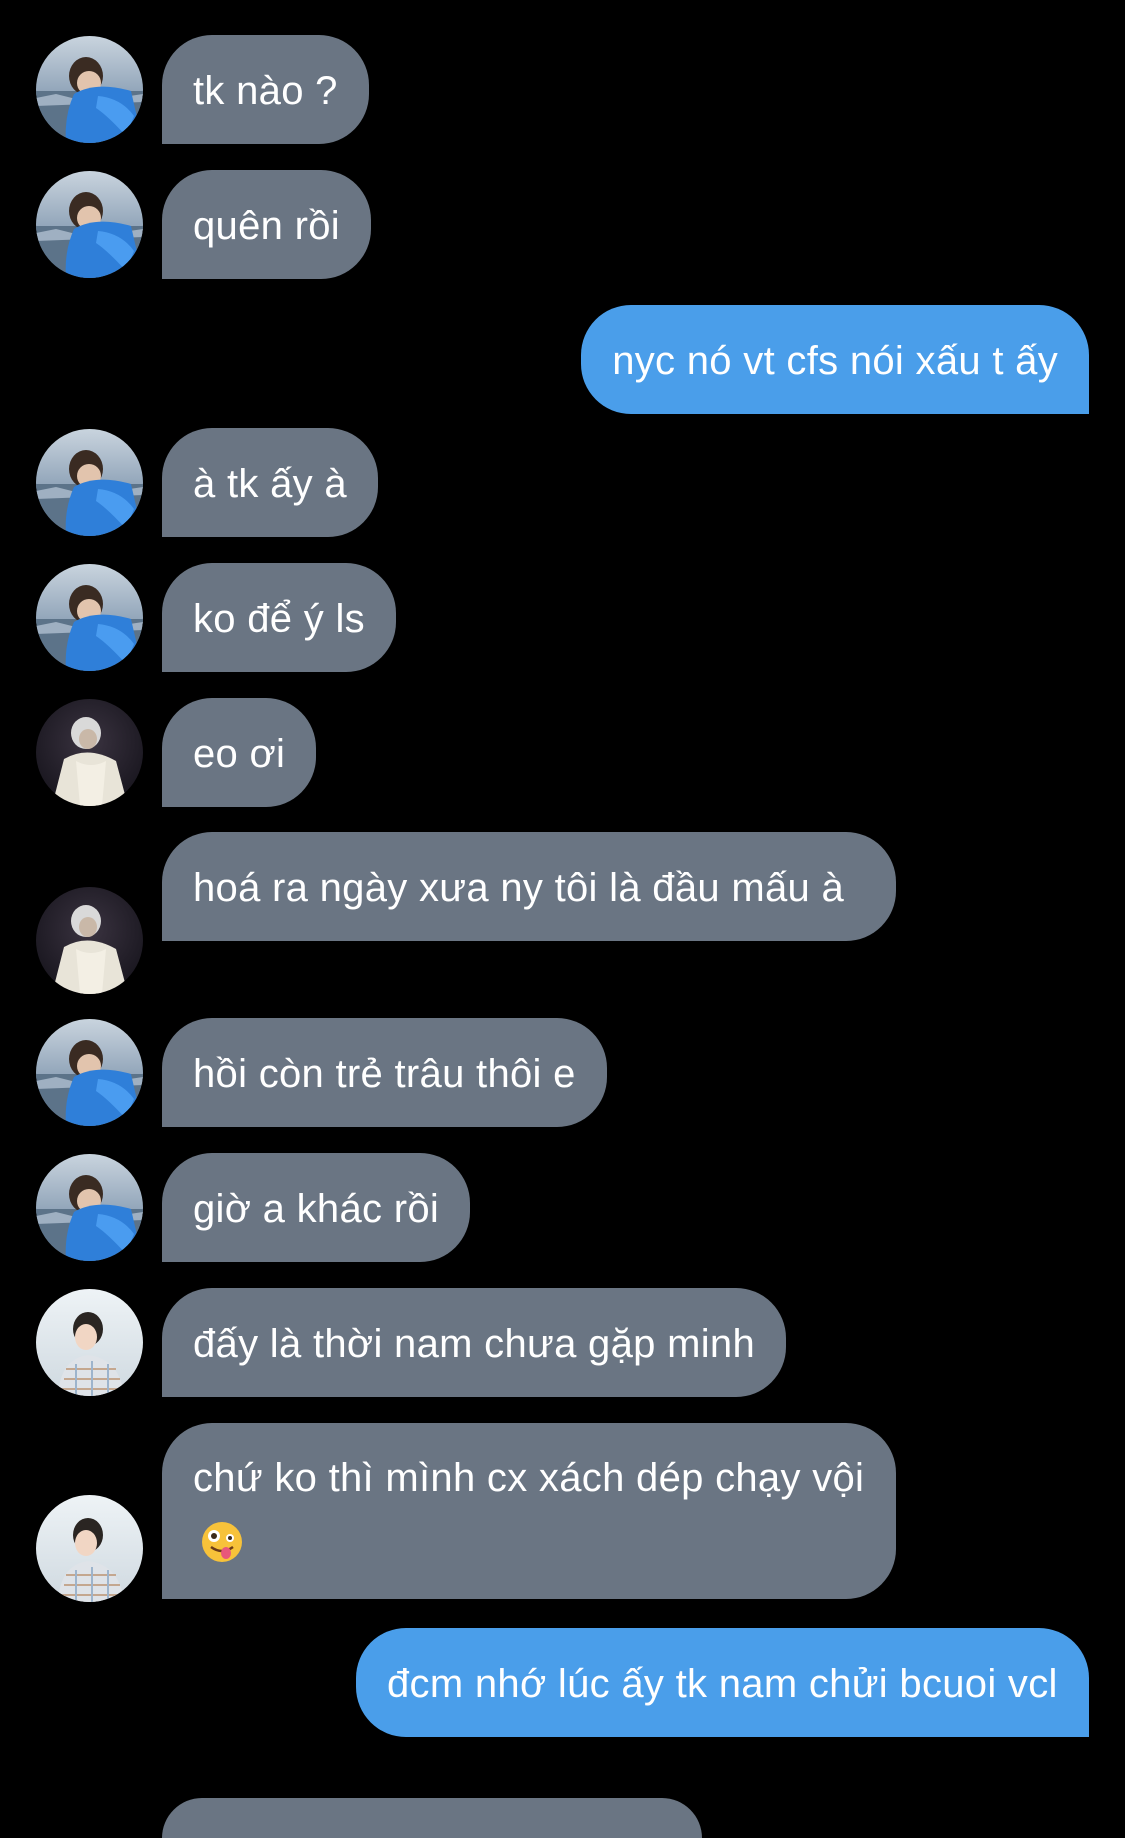  What do you see at coordinates (519, 888) in the screenshot?
I see `message-text: hoá ra ngày xưa ny tôi là đầu mấu à` at bounding box center [519, 888].